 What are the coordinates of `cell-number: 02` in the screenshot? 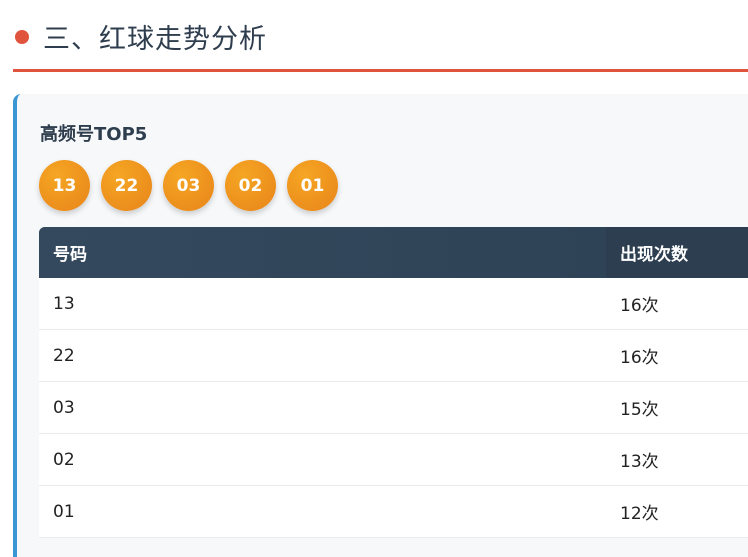 It's located at (64, 459).